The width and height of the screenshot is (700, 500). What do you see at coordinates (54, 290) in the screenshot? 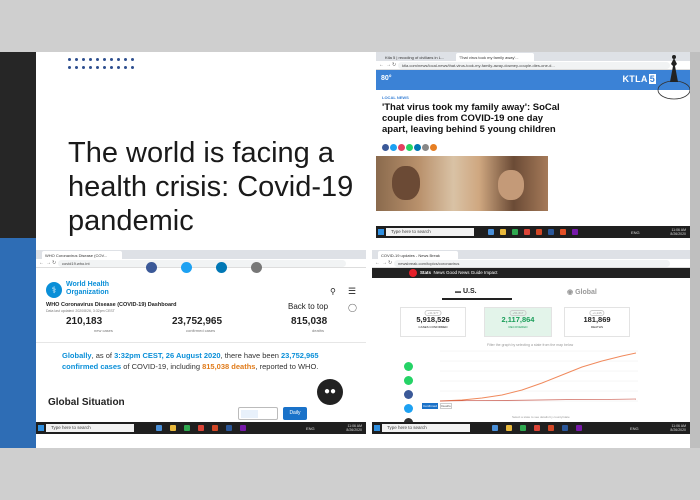
I see `who-emblem-icon: ⚕` at bounding box center [54, 290].